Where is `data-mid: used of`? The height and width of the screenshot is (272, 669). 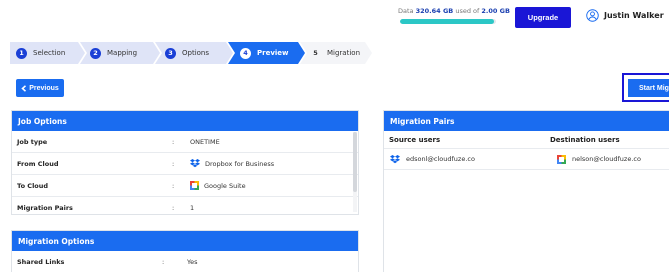
data-mid: used of is located at coordinates (467, 11).